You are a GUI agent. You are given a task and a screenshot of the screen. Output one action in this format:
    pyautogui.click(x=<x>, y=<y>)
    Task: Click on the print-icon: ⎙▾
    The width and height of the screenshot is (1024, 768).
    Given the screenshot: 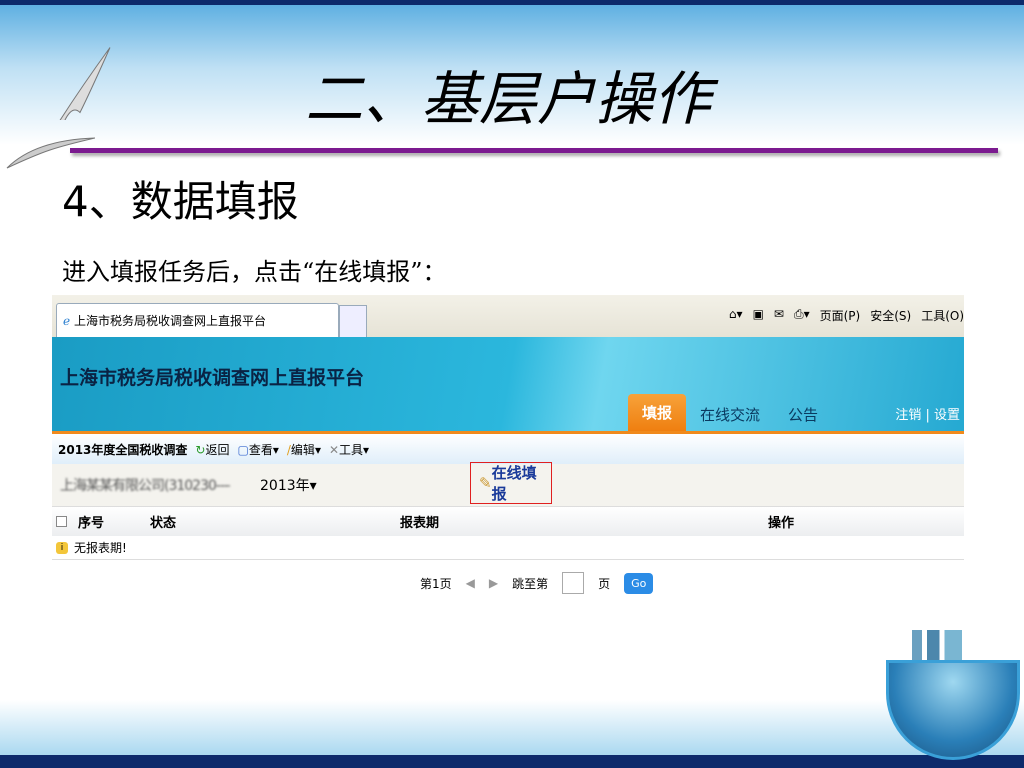 What is the action you would take?
    pyautogui.click(x=802, y=315)
    